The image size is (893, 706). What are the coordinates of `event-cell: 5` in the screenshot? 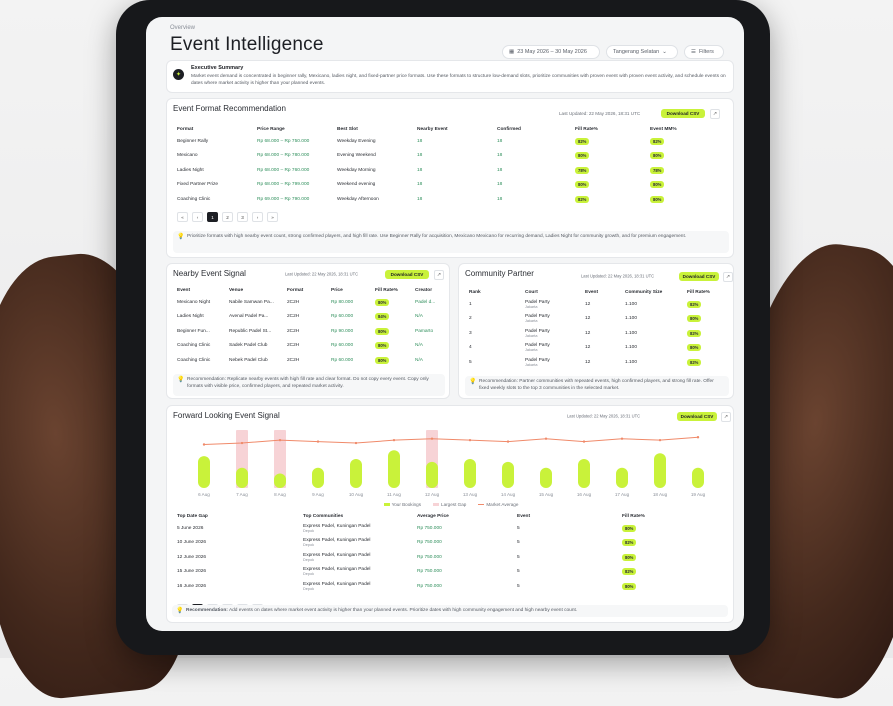 It's located at (518, 543).